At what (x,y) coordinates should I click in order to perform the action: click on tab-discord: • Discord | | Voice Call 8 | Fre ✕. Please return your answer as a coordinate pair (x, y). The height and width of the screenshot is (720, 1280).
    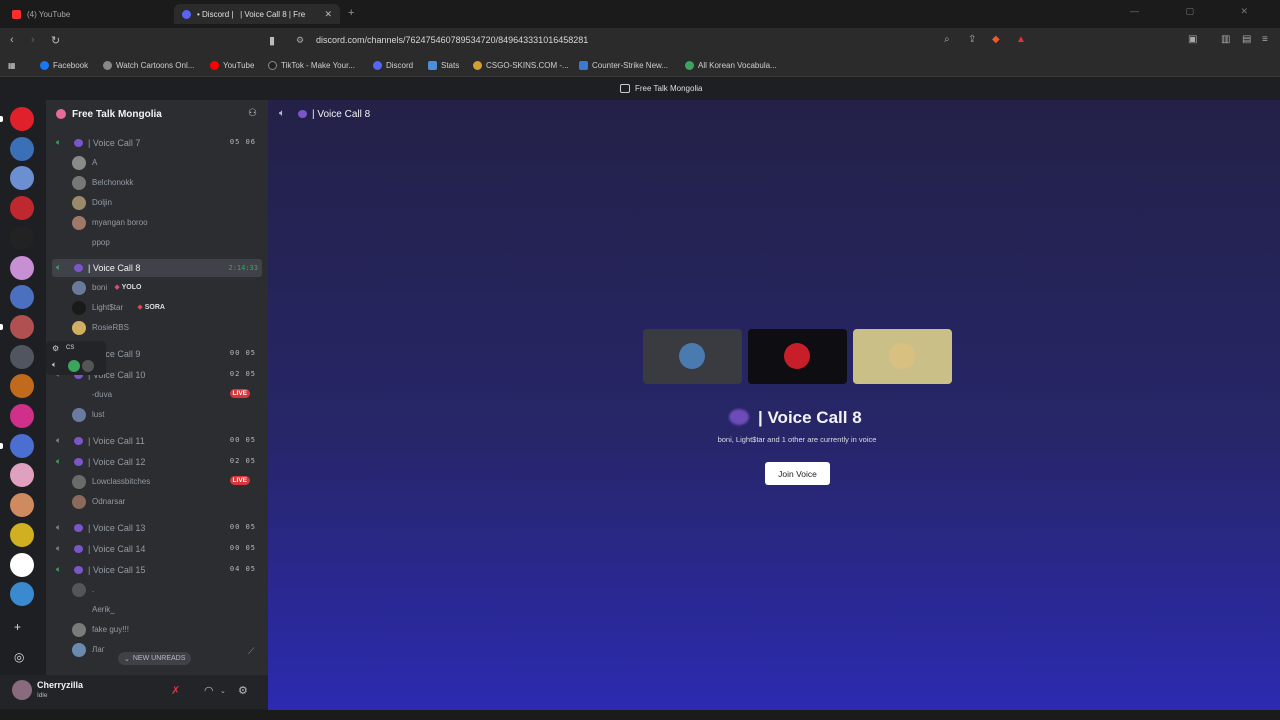
    Looking at the image, I should click on (257, 14).